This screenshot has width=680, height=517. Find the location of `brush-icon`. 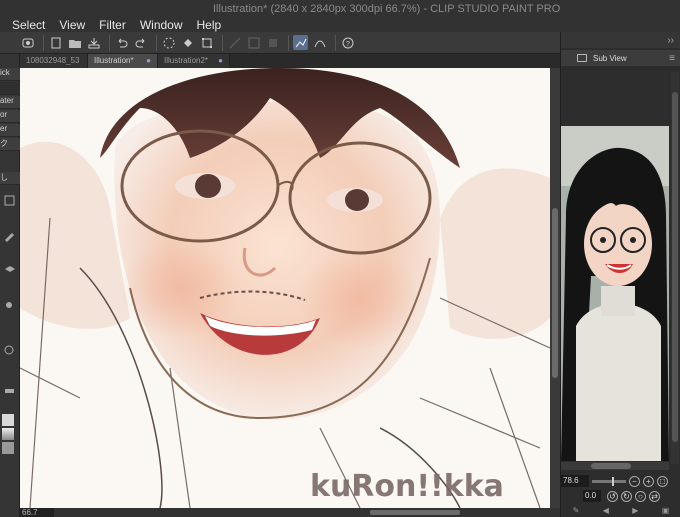

brush-icon is located at coordinates (9, 305).